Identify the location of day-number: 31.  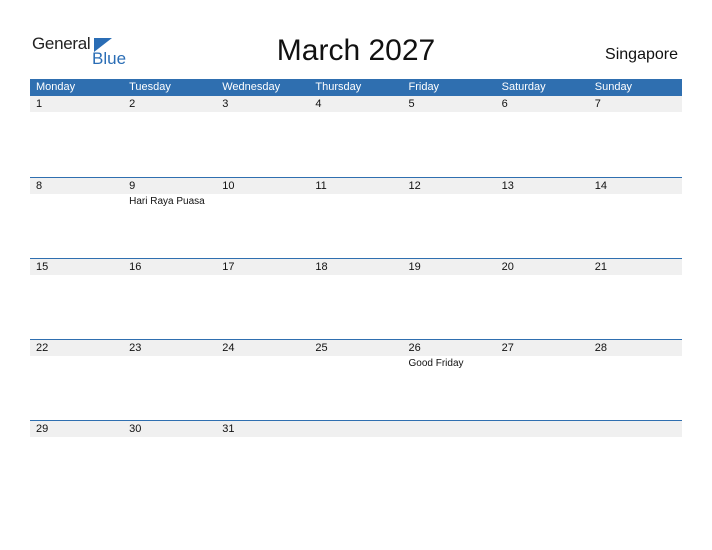
(228, 429).